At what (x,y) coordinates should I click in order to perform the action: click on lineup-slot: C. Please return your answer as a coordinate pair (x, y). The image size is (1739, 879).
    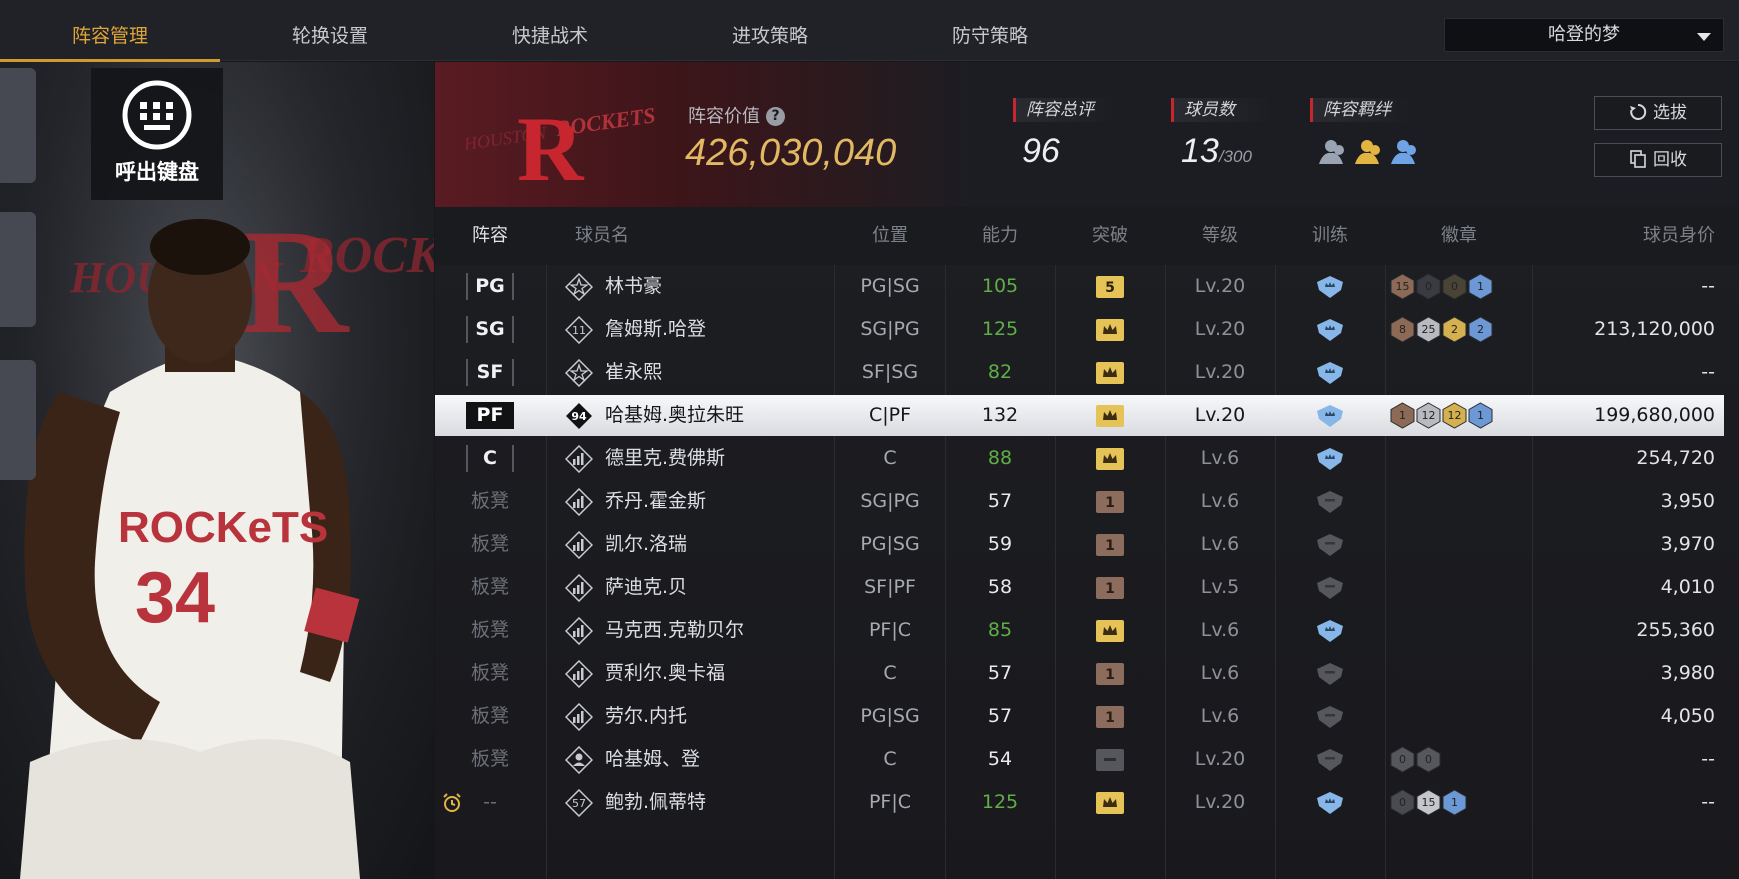
    Looking at the image, I should click on (490, 458).